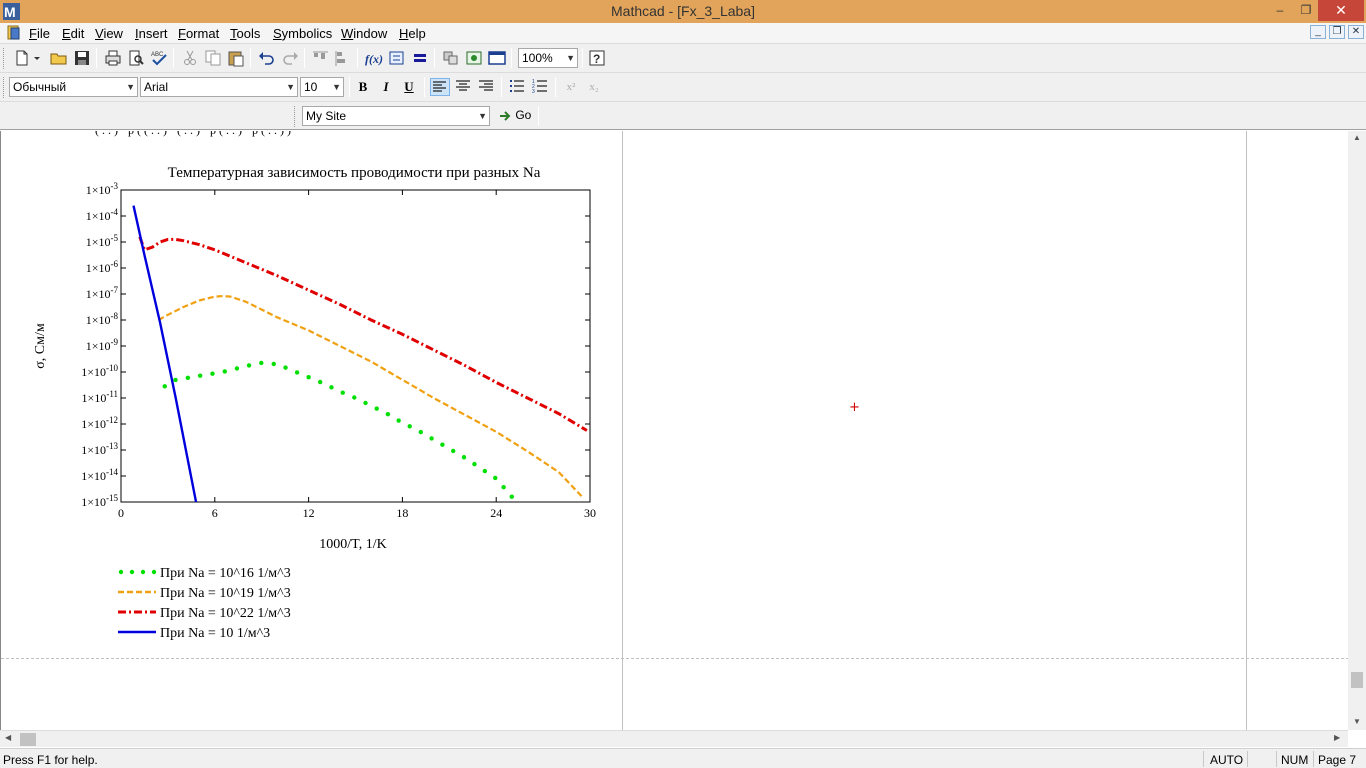  What do you see at coordinates (22, 58) in the screenshot?
I see `new-icon` at bounding box center [22, 58].